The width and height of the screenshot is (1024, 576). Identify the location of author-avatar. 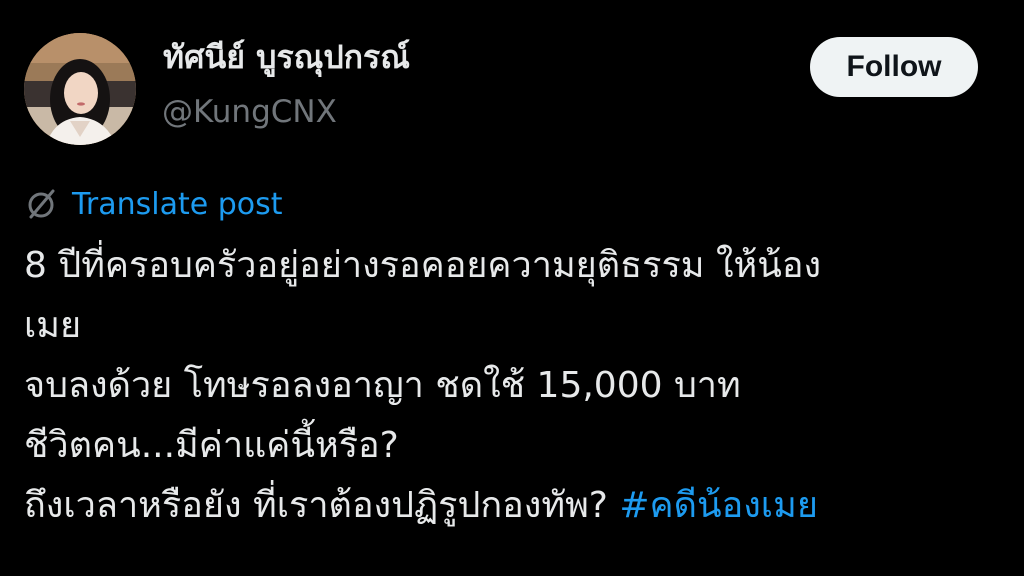
(80, 89).